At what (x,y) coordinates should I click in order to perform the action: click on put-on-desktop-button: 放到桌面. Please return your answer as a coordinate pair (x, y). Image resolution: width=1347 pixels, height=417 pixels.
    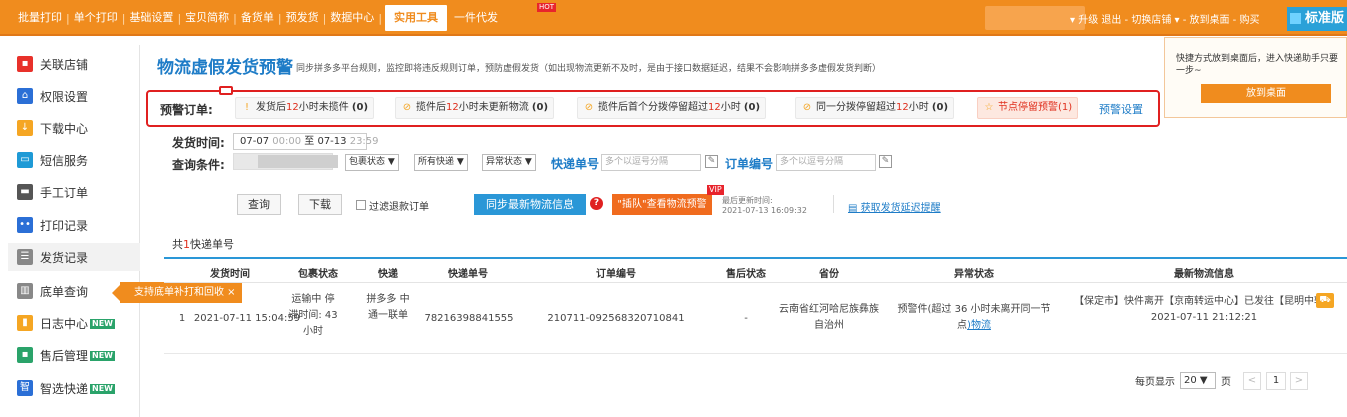
    Looking at the image, I should click on (1266, 93).